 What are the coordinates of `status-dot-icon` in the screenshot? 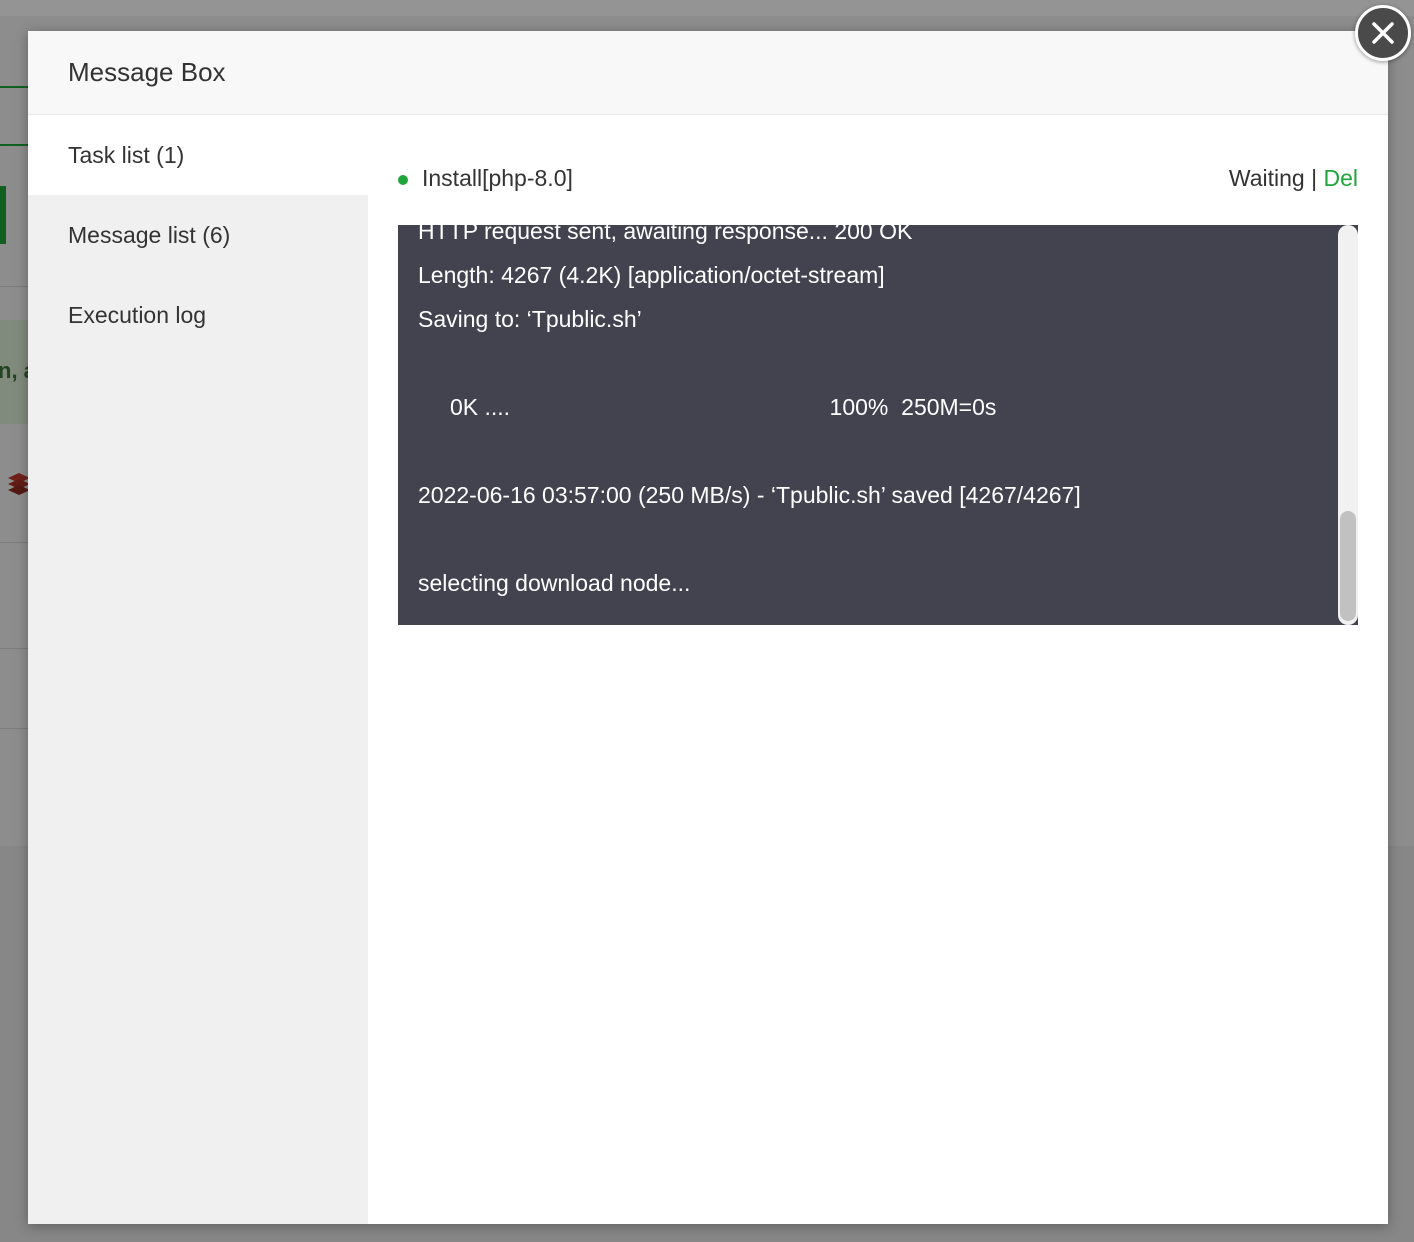 It's located at (403, 180).